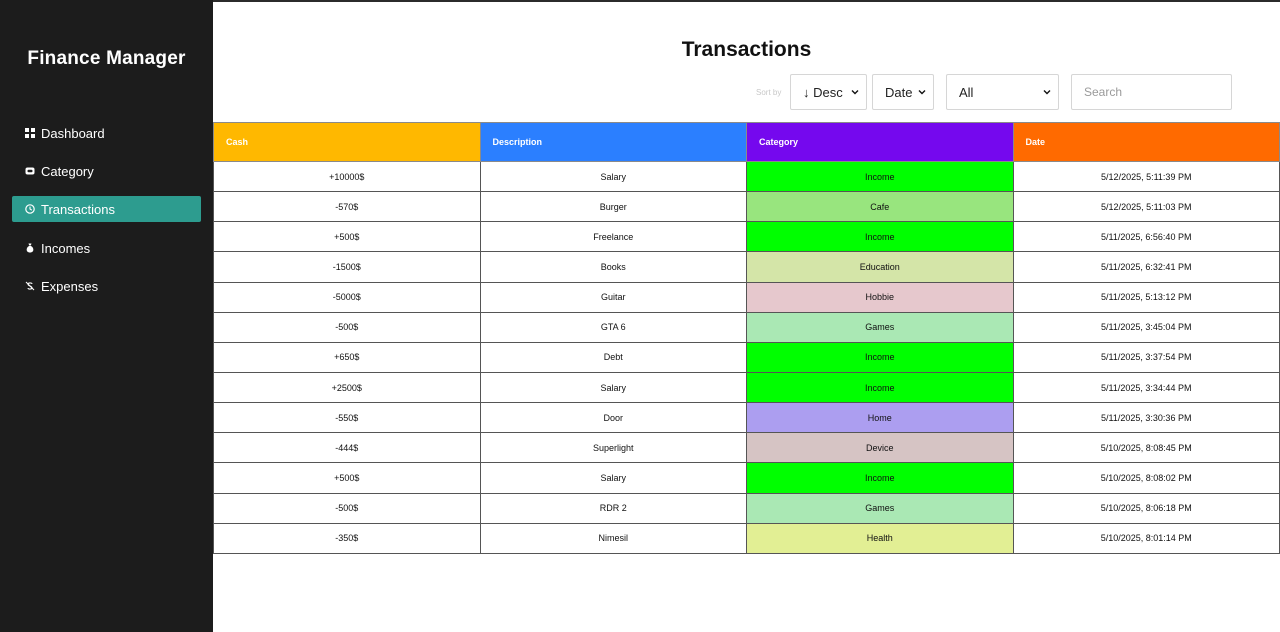 The width and height of the screenshot is (1280, 632). What do you see at coordinates (613, 297) in the screenshot?
I see `description-cell: Guitar` at bounding box center [613, 297].